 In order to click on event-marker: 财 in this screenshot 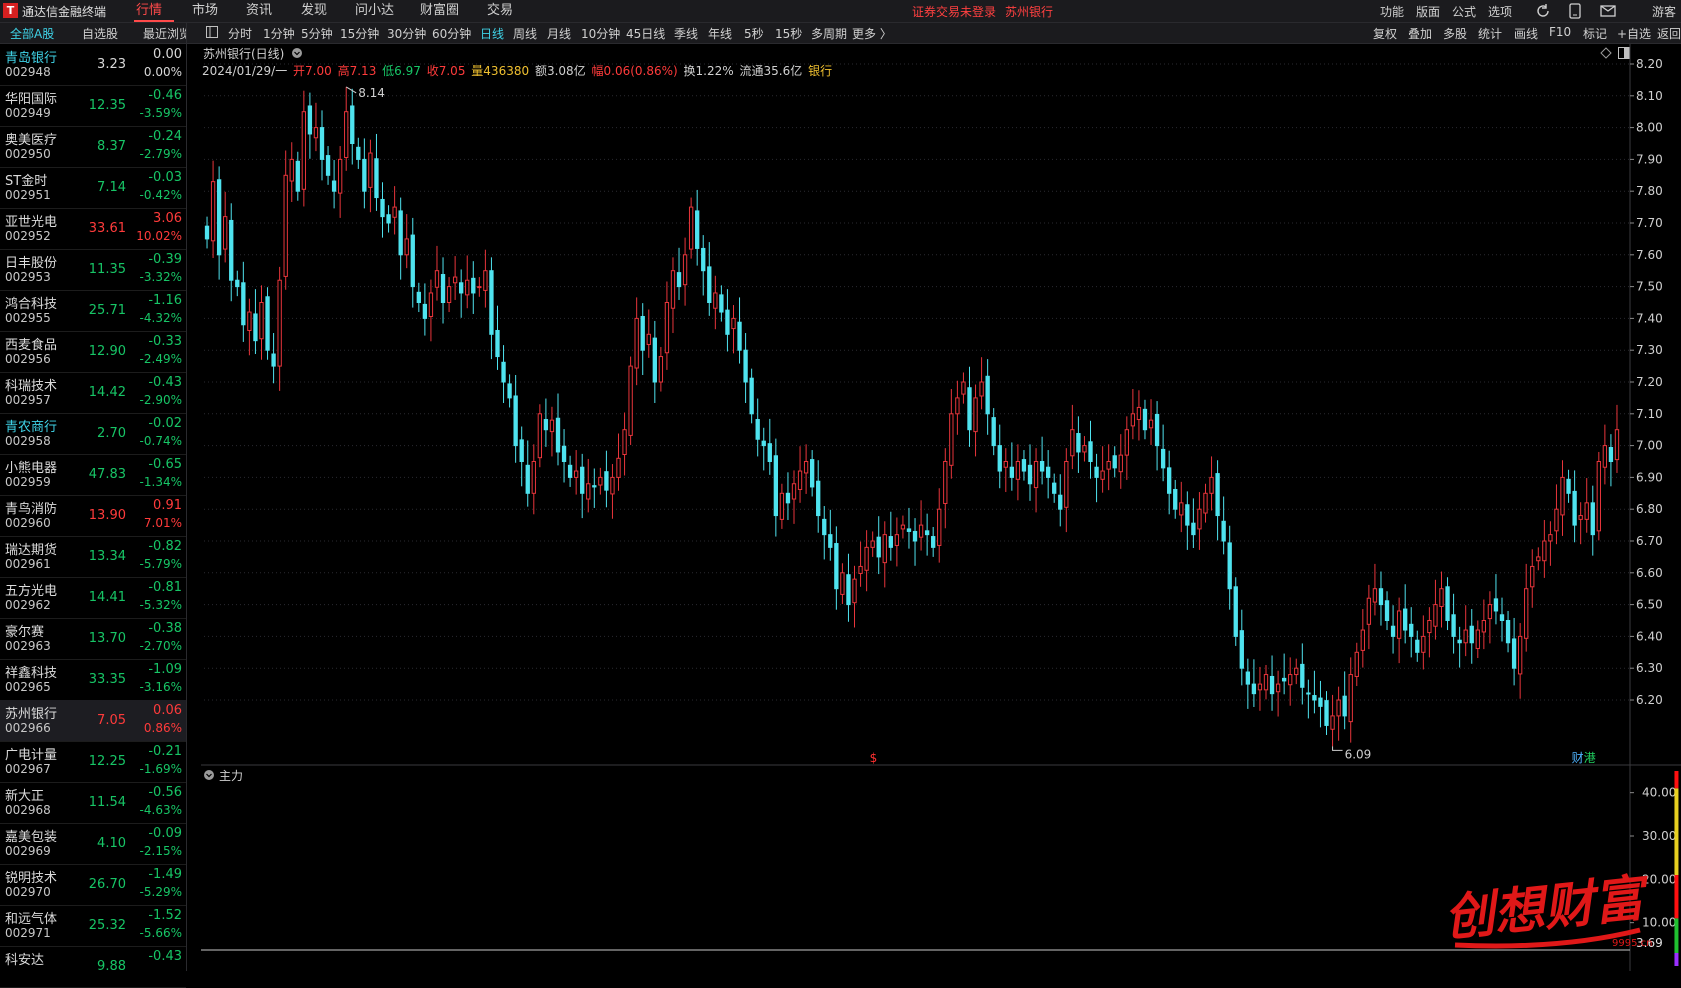, I will do `click(1578, 758)`.